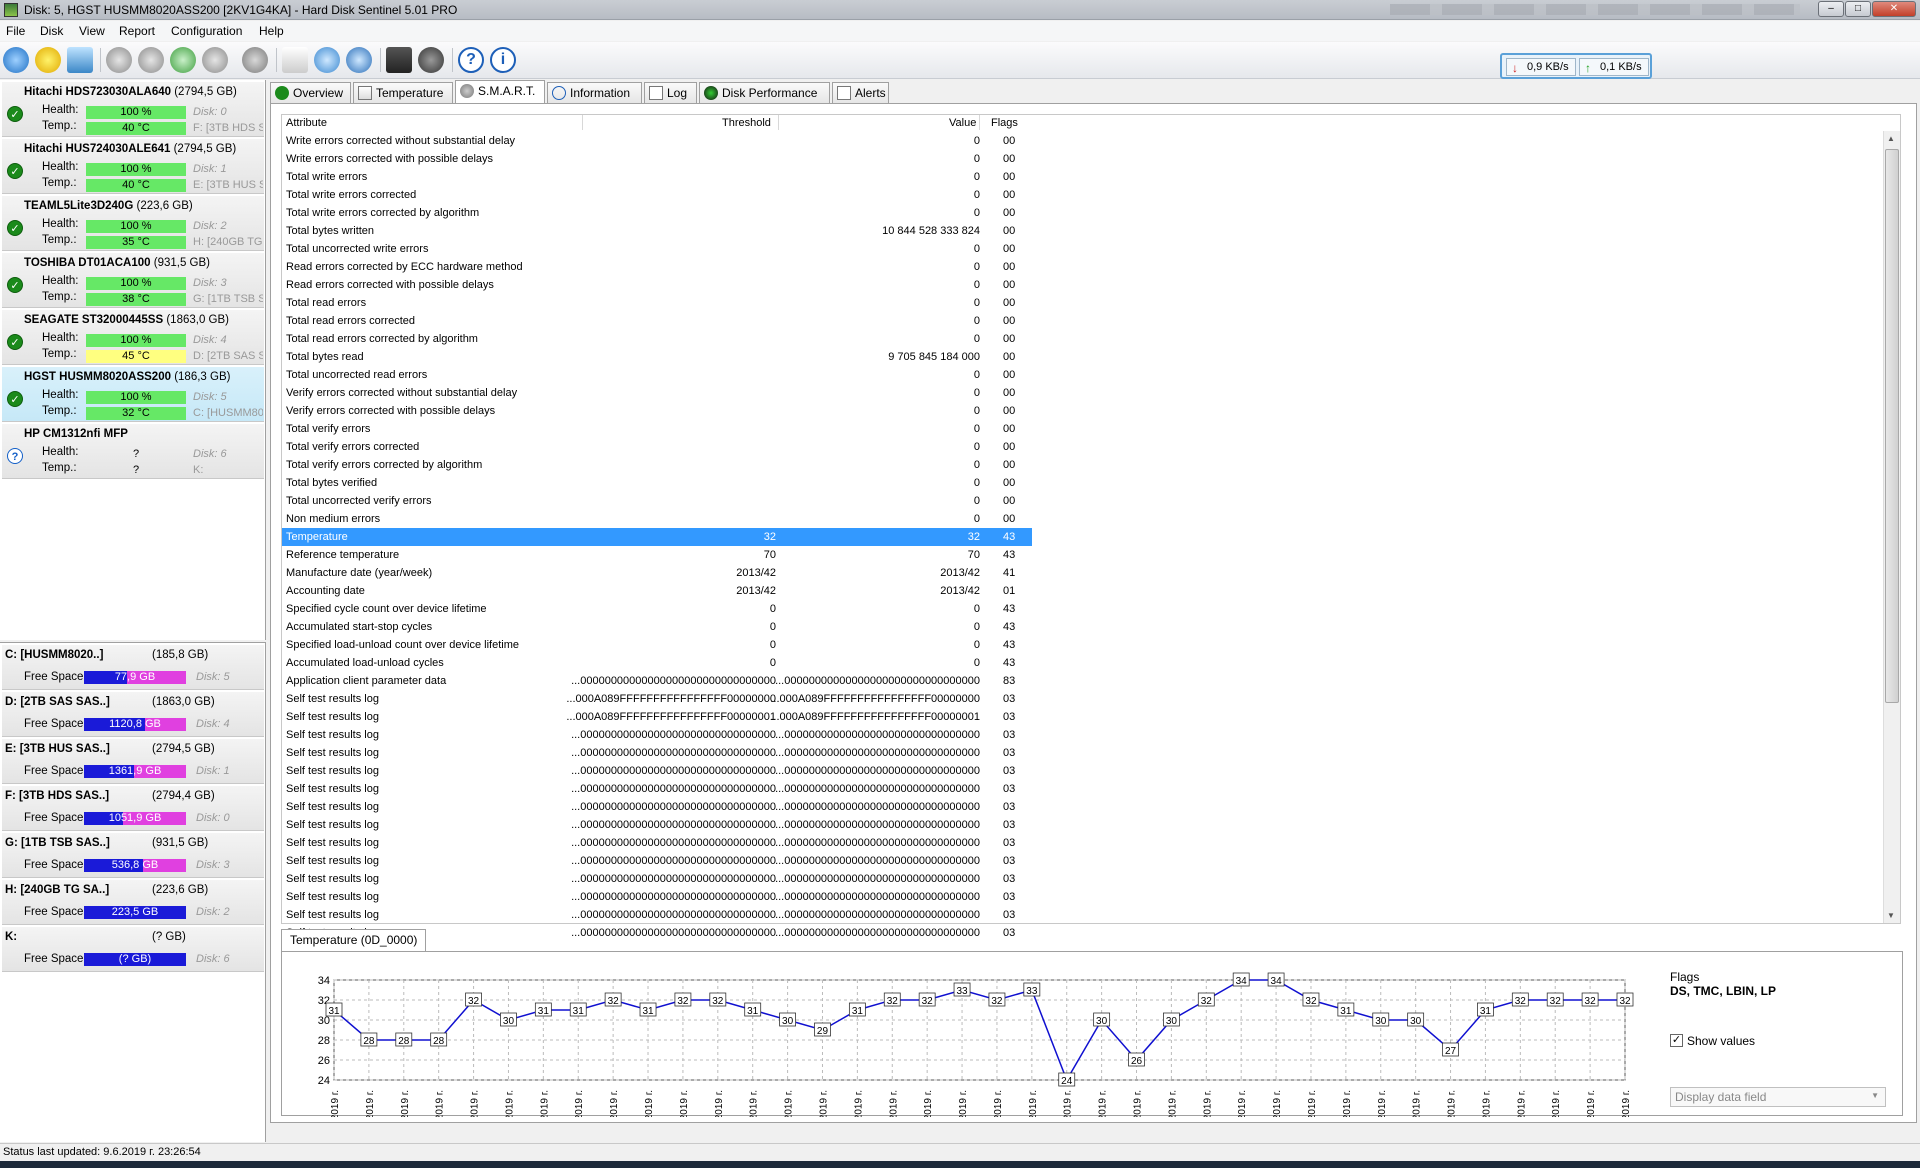 This screenshot has width=1920, height=1168. I want to click on check-test-icon, so click(183, 60).